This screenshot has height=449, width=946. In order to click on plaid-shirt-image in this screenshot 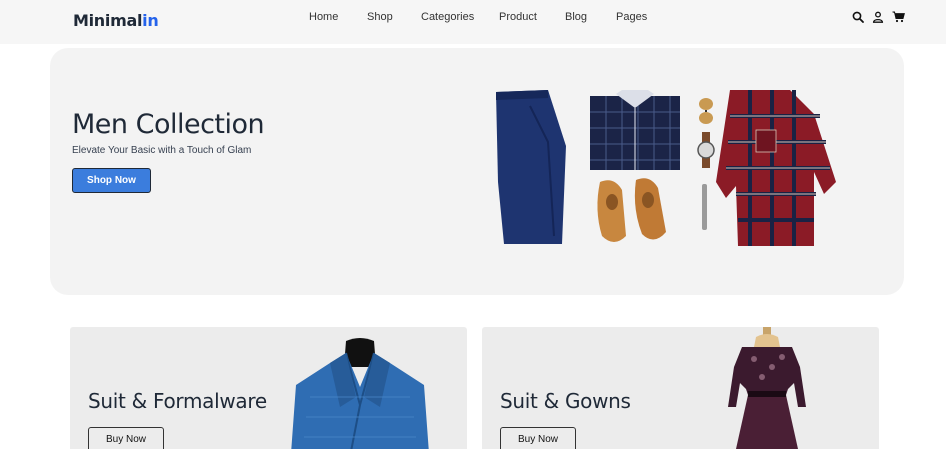, I will do `click(776, 168)`.